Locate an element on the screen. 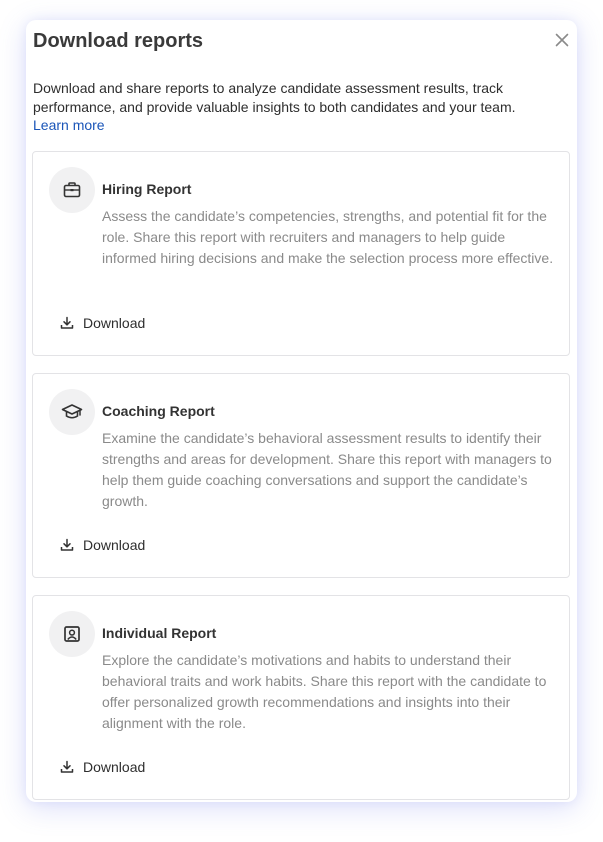 The image size is (603, 842). download-button-coaching: Download is located at coordinates (102, 545).